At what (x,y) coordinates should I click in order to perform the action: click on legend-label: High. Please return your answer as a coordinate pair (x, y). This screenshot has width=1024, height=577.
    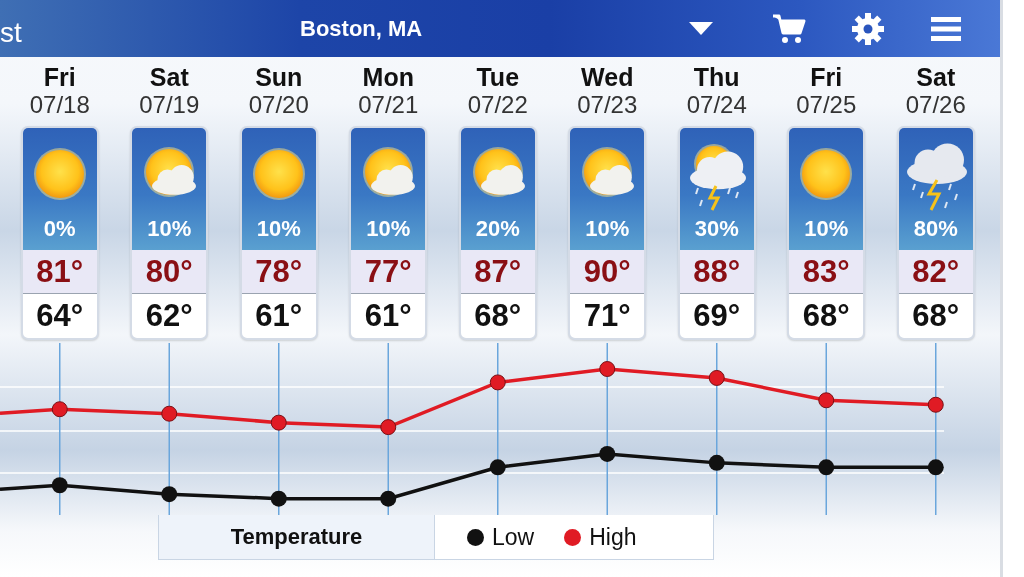
    Looking at the image, I should click on (613, 537).